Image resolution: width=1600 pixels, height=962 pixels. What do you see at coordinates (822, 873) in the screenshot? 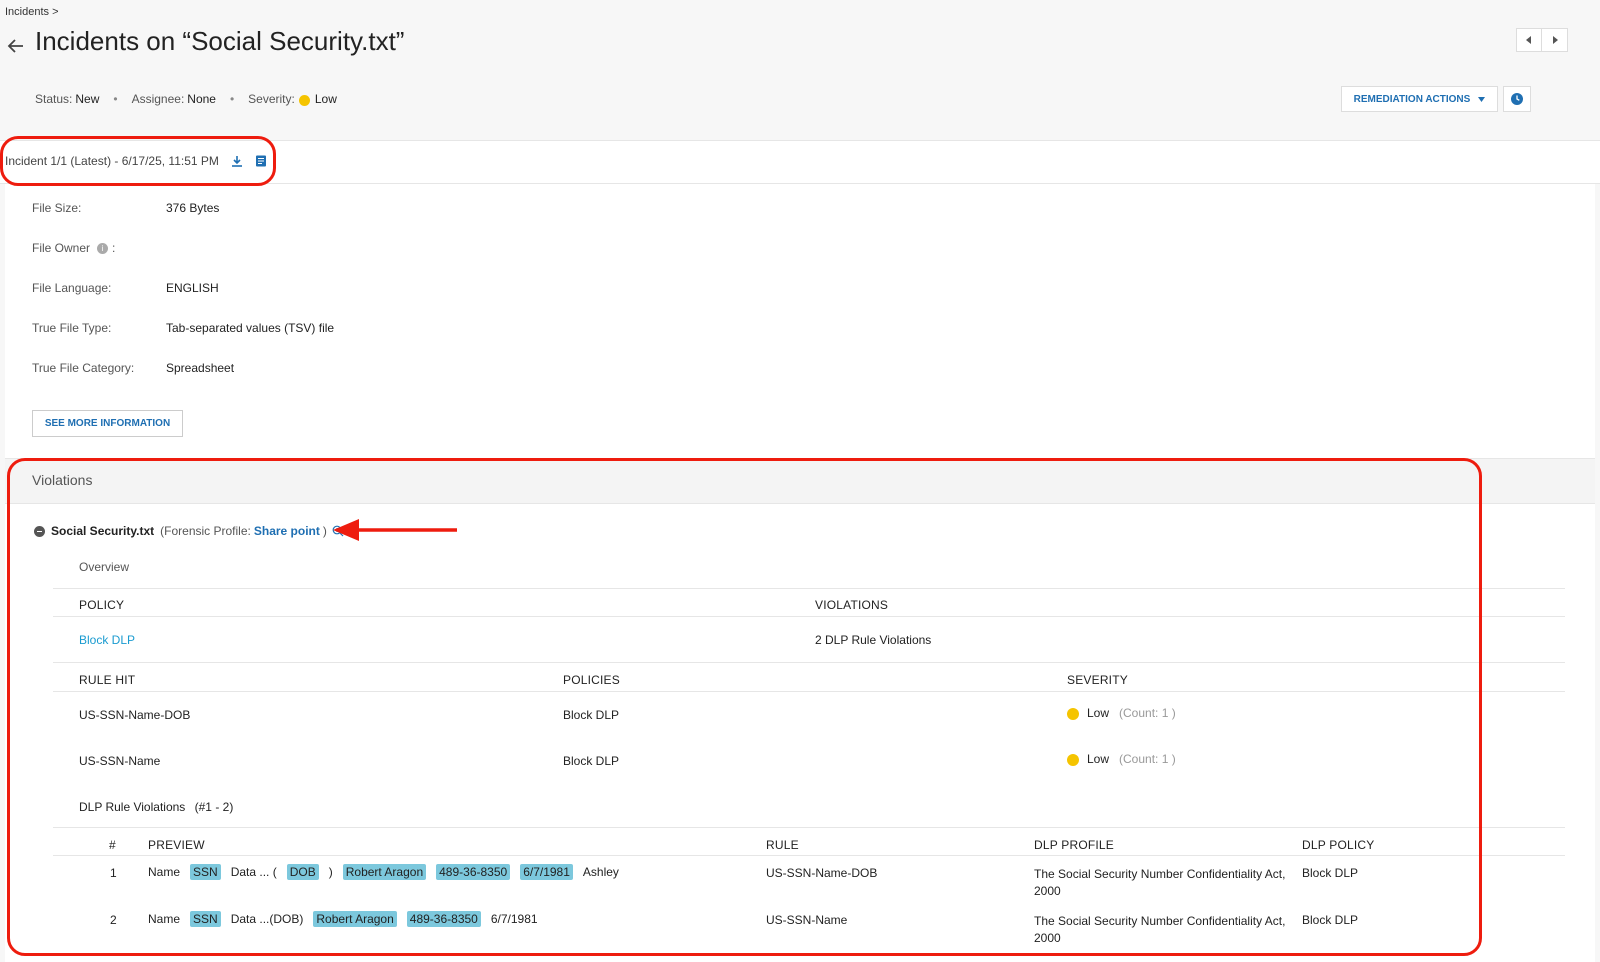
I see `rule-cell: US-SSN-Name-DOB` at bounding box center [822, 873].